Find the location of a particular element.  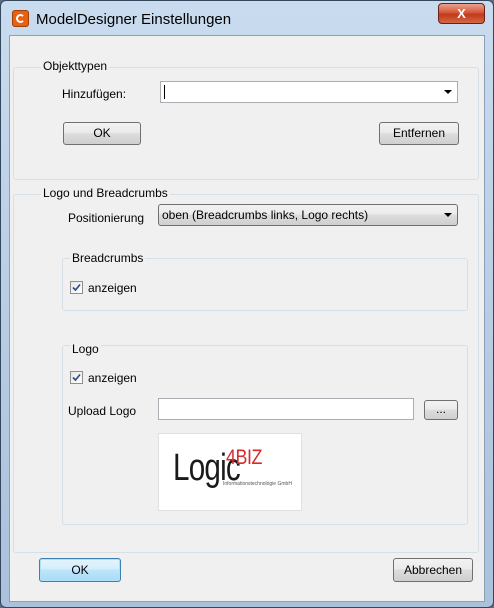

window-title: ModelDesigner Einstellungen is located at coordinates (134, 19).